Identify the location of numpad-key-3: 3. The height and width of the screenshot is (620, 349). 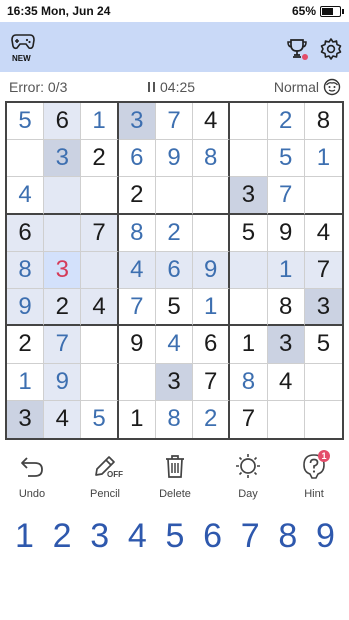
(99, 536).